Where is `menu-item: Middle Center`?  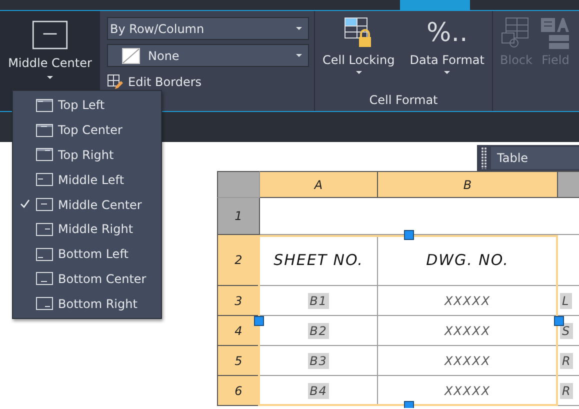
menu-item: Middle Center is located at coordinates (87, 204).